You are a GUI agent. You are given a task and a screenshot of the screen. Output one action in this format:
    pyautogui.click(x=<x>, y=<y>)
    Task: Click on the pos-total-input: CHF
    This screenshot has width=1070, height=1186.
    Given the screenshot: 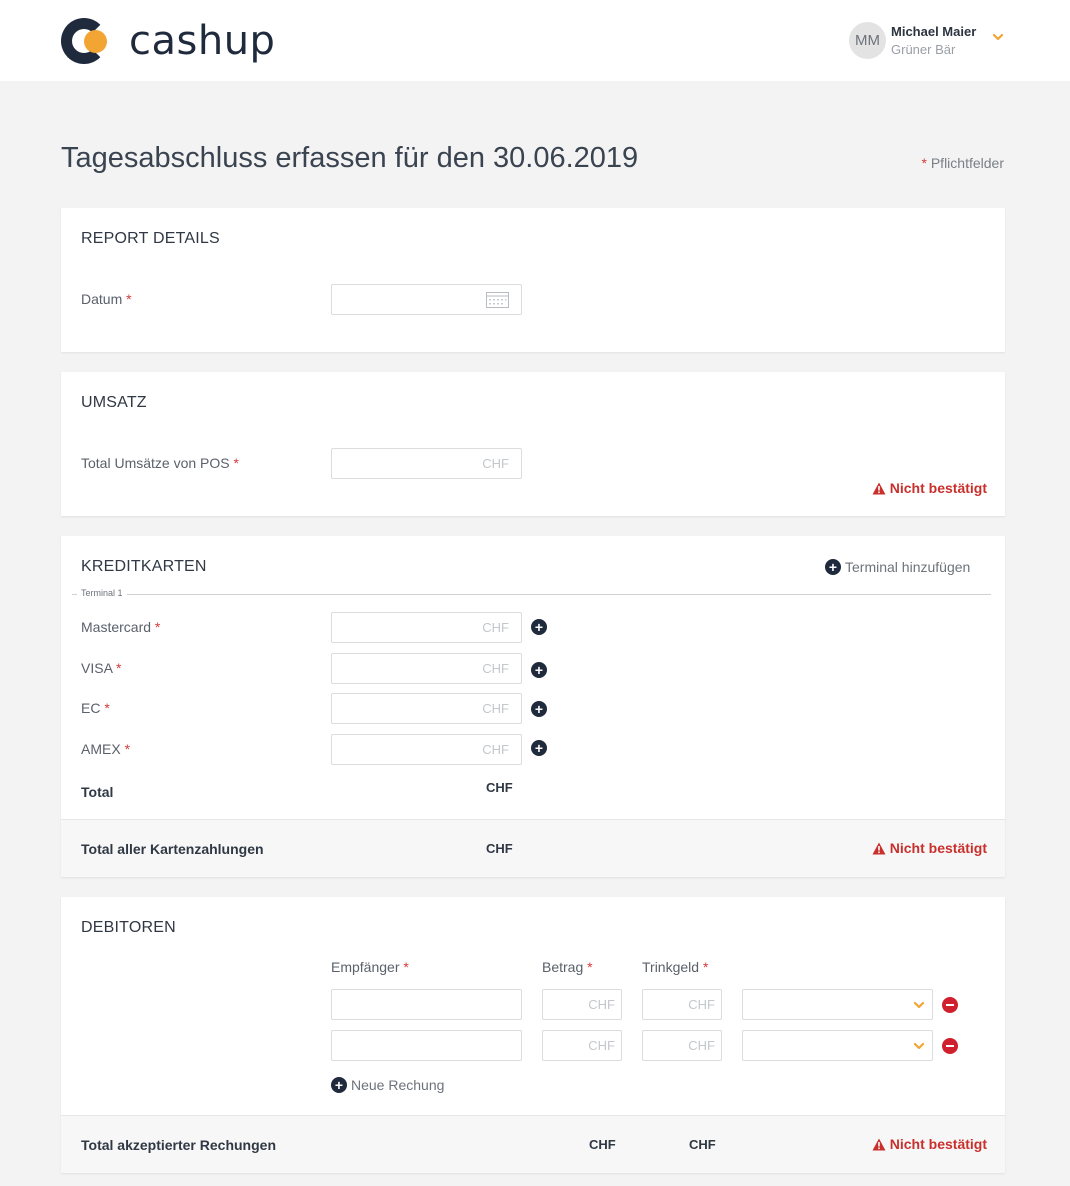 What is the action you would take?
    pyautogui.click(x=426, y=463)
    